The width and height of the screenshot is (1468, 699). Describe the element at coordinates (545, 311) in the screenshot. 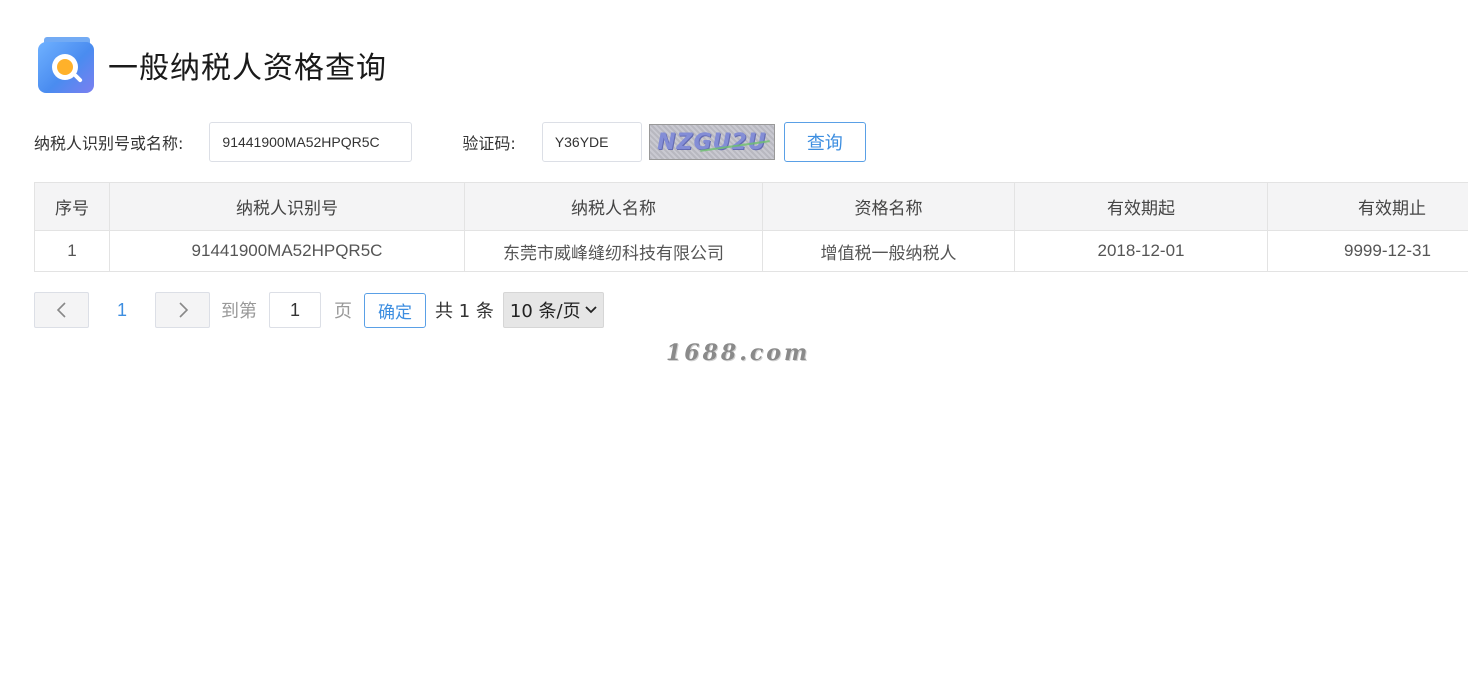

I see `page-size-value: 10 条/页` at that location.